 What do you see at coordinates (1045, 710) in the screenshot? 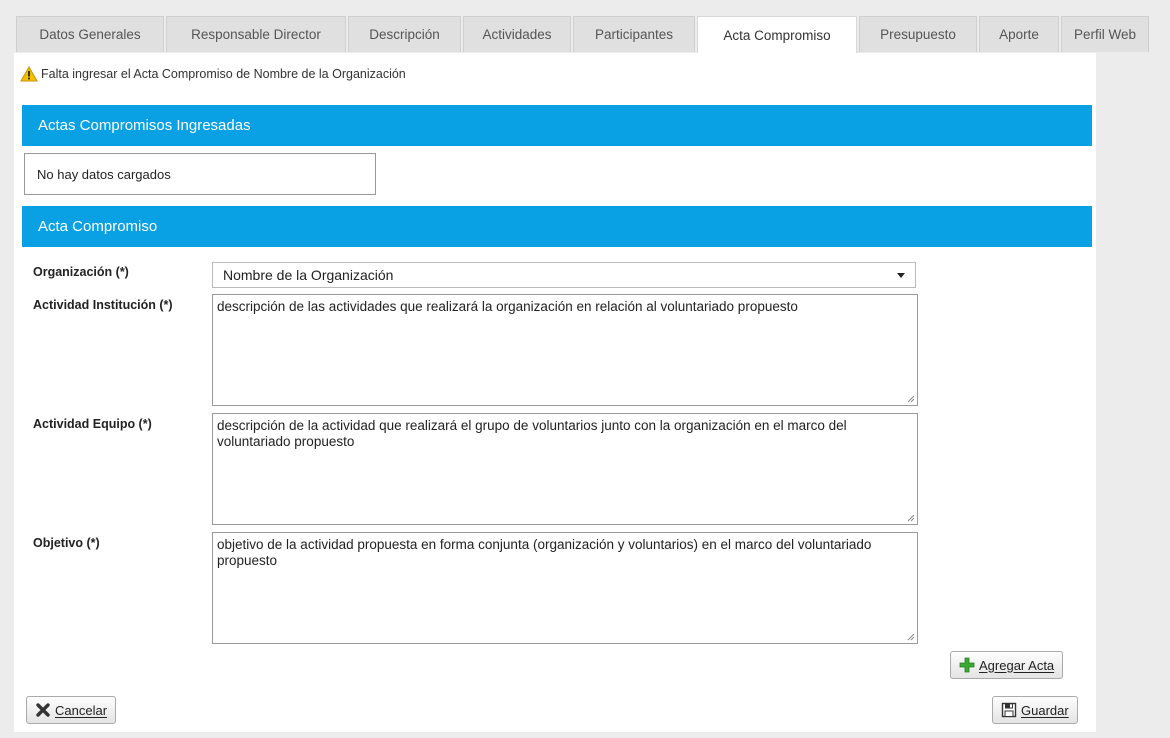
I see `guardar-label: Guardar` at bounding box center [1045, 710].